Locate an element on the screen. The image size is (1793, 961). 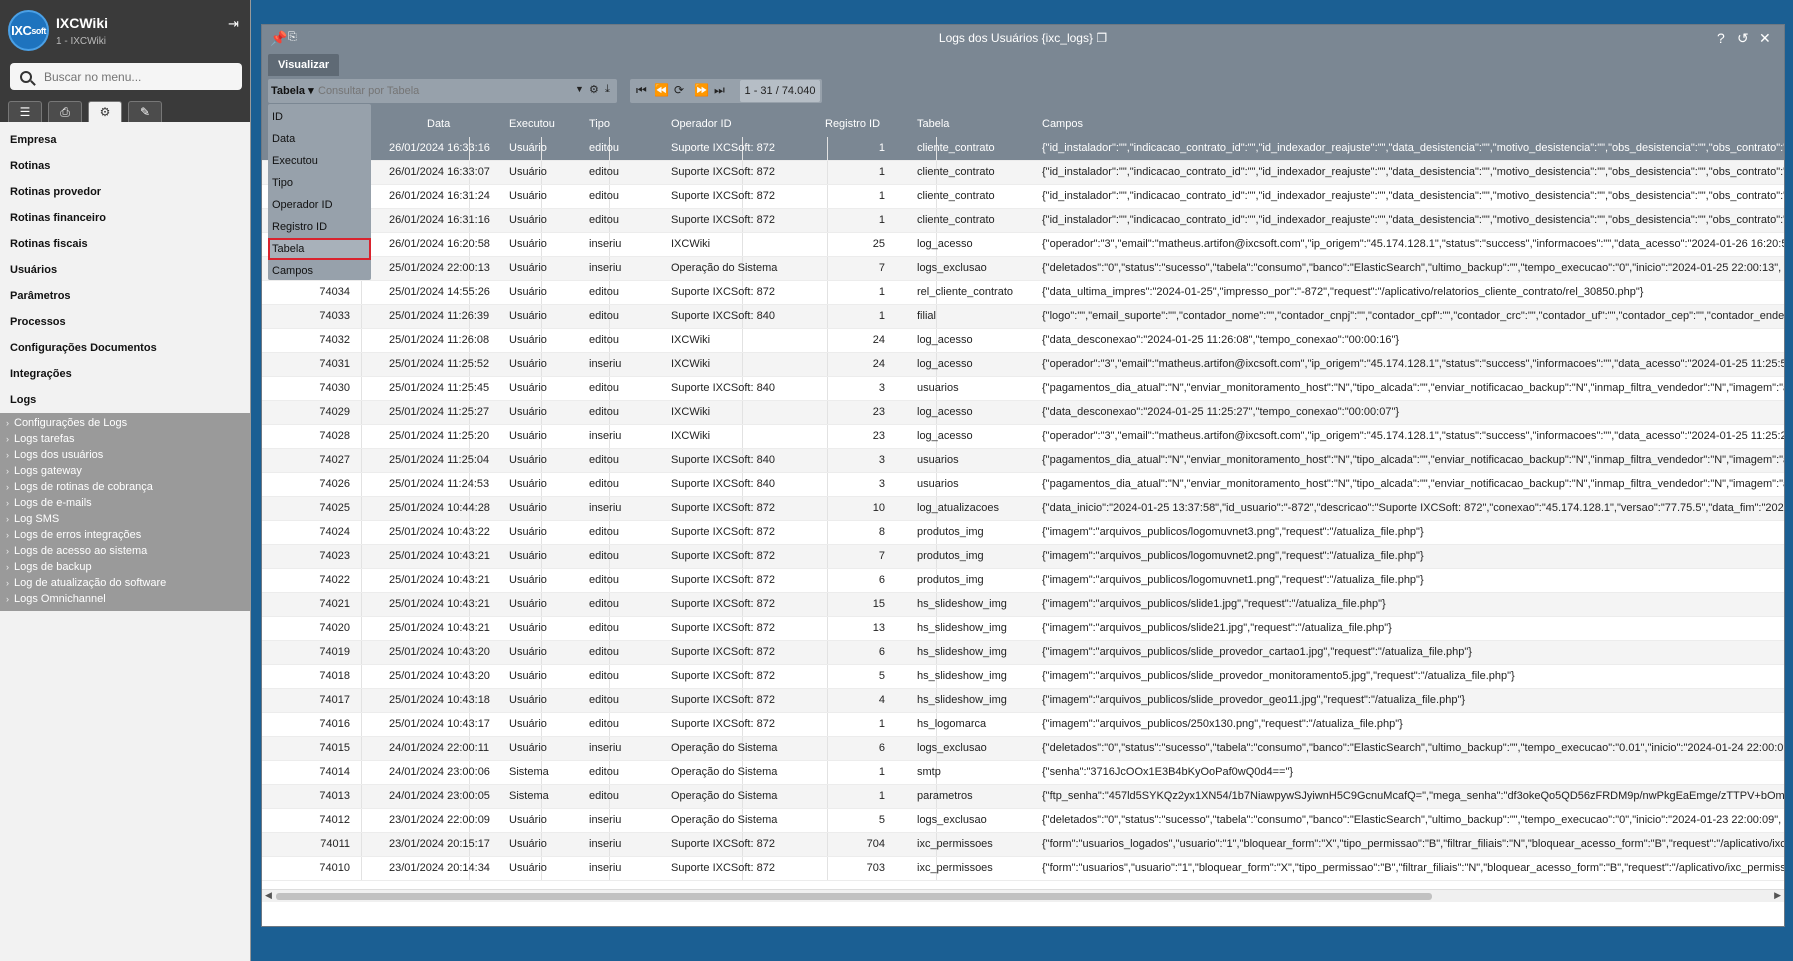
menu-item: Empresa is located at coordinates (125, 140).